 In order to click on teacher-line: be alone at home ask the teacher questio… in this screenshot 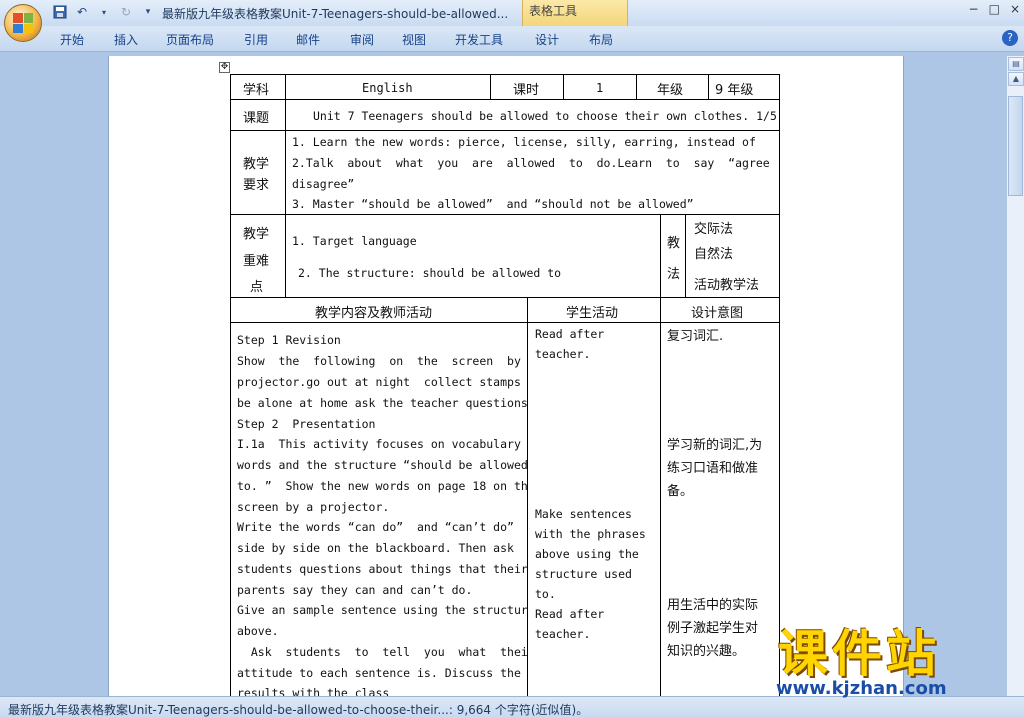, I will do `click(382, 403)`.